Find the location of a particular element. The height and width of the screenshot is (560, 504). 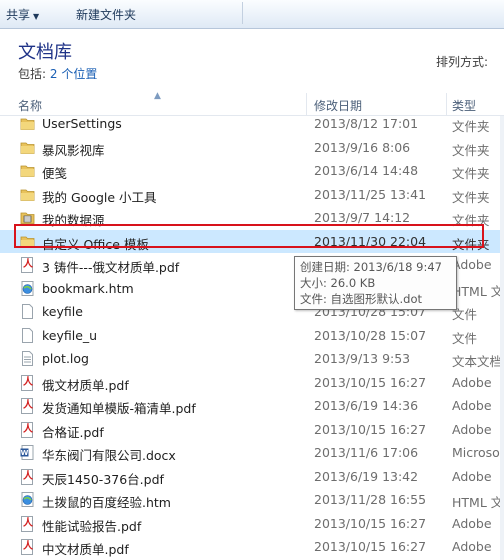

column-header-name: 名称 is located at coordinates (30, 105).